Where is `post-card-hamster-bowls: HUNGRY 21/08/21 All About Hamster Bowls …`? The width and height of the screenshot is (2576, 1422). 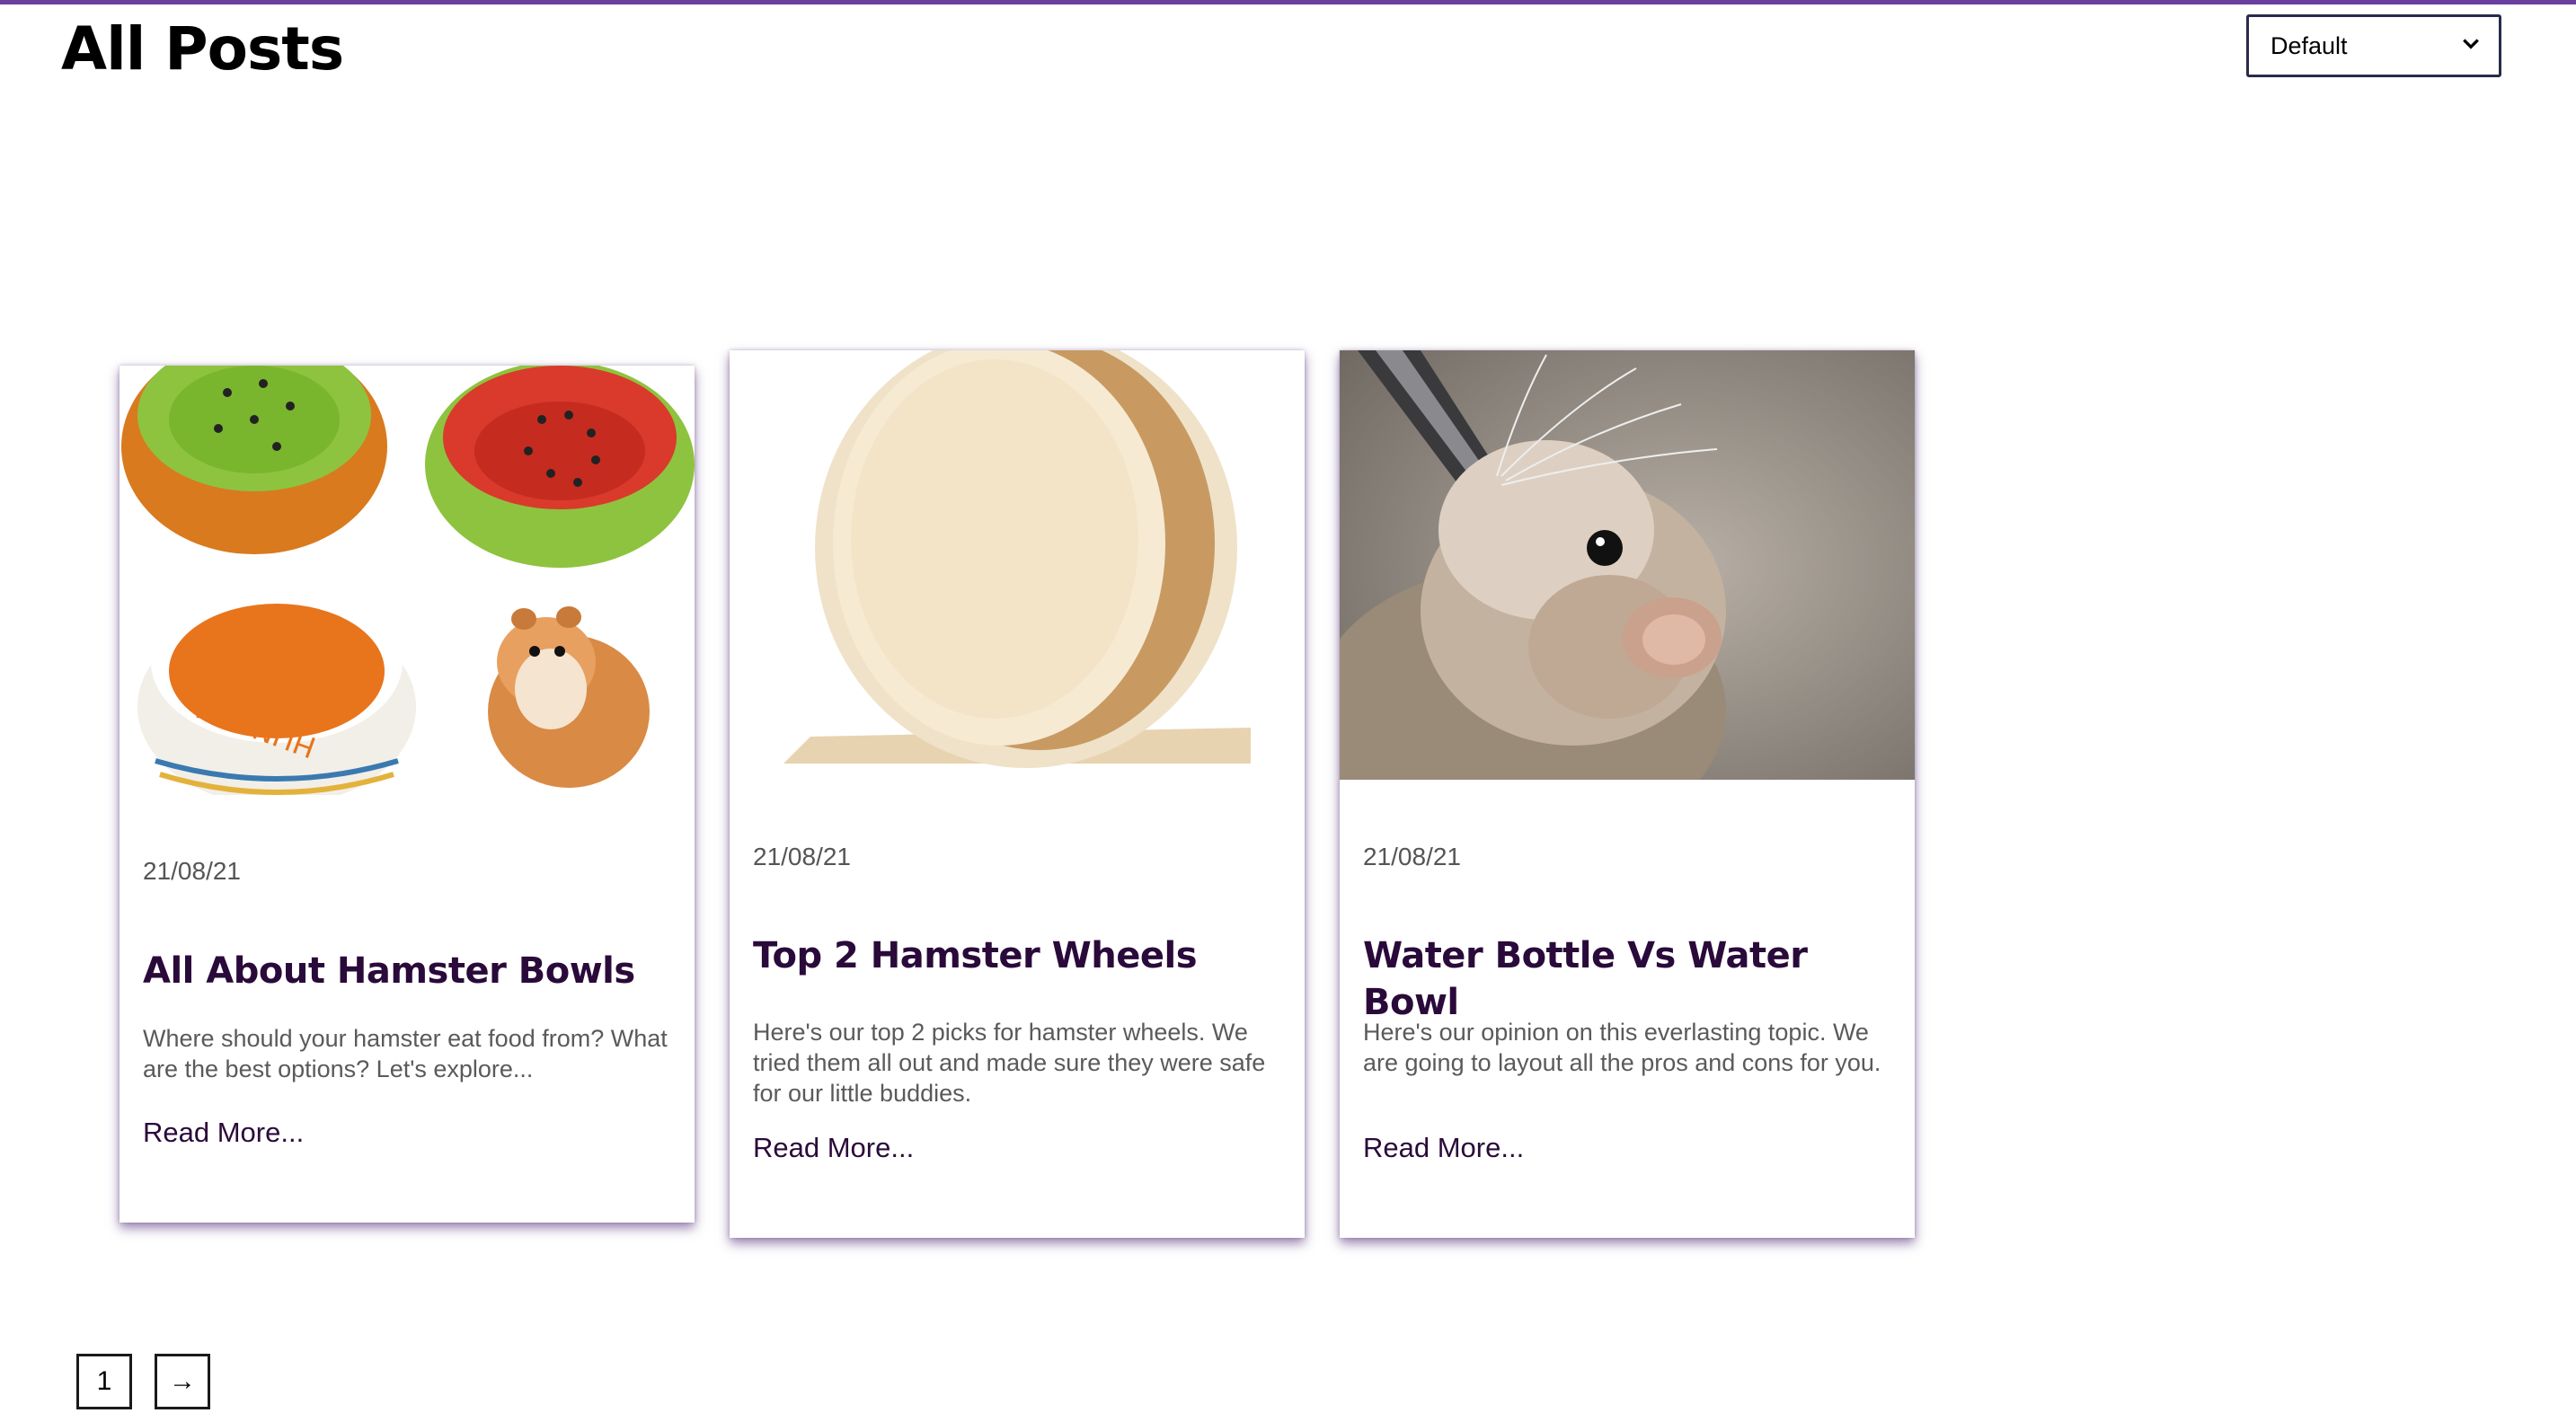
post-card-hamster-bowls: HUNGRY 21/08/21 All About Hamster Bowls … is located at coordinates (407, 794).